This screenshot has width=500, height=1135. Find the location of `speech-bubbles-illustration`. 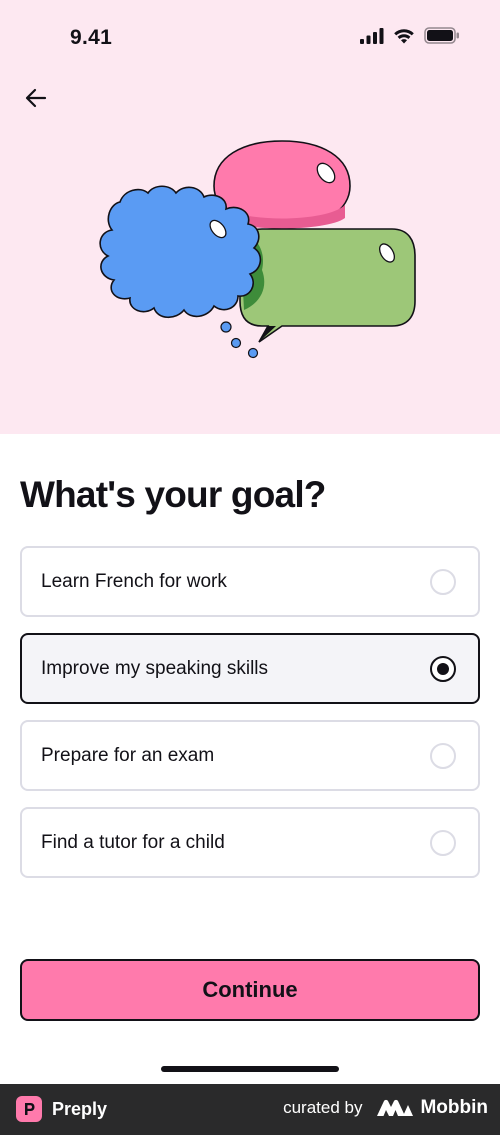

speech-bubbles-illustration is located at coordinates (257, 249).